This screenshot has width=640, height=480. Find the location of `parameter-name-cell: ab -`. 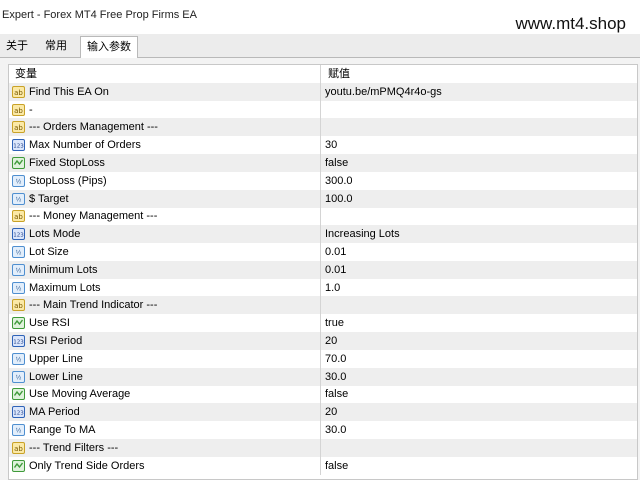

parameter-name-cell: ab - is located at coordinates (165, 109).